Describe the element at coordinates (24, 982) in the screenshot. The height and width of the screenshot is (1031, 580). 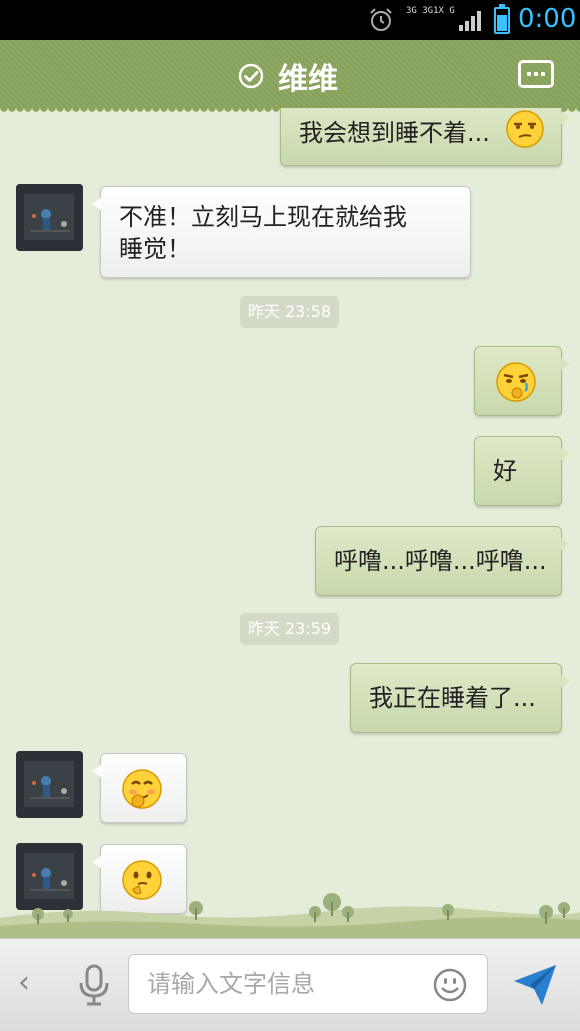
I see `back-chevron-button: ‹` at that location.